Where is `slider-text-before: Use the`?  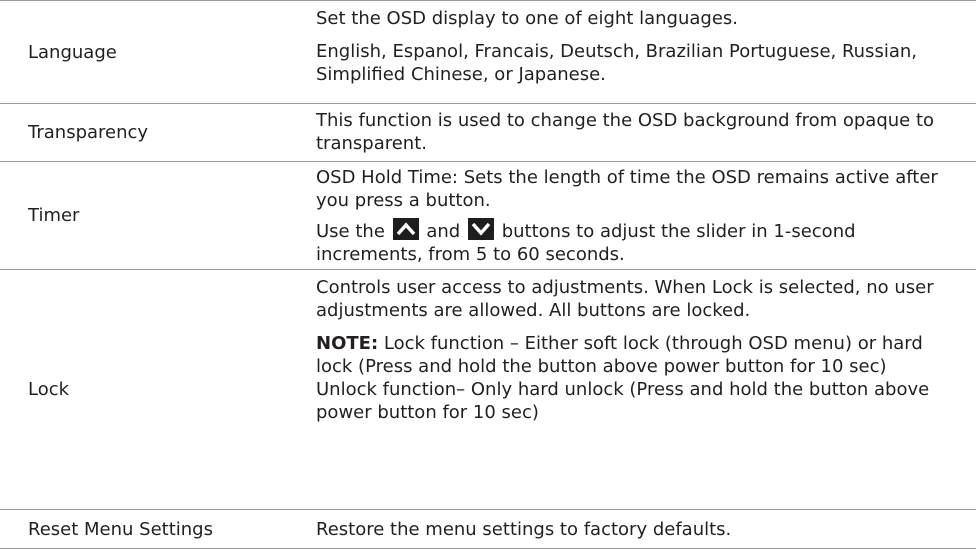
slider-text-before: Use the is located at coordinates (350, 231).